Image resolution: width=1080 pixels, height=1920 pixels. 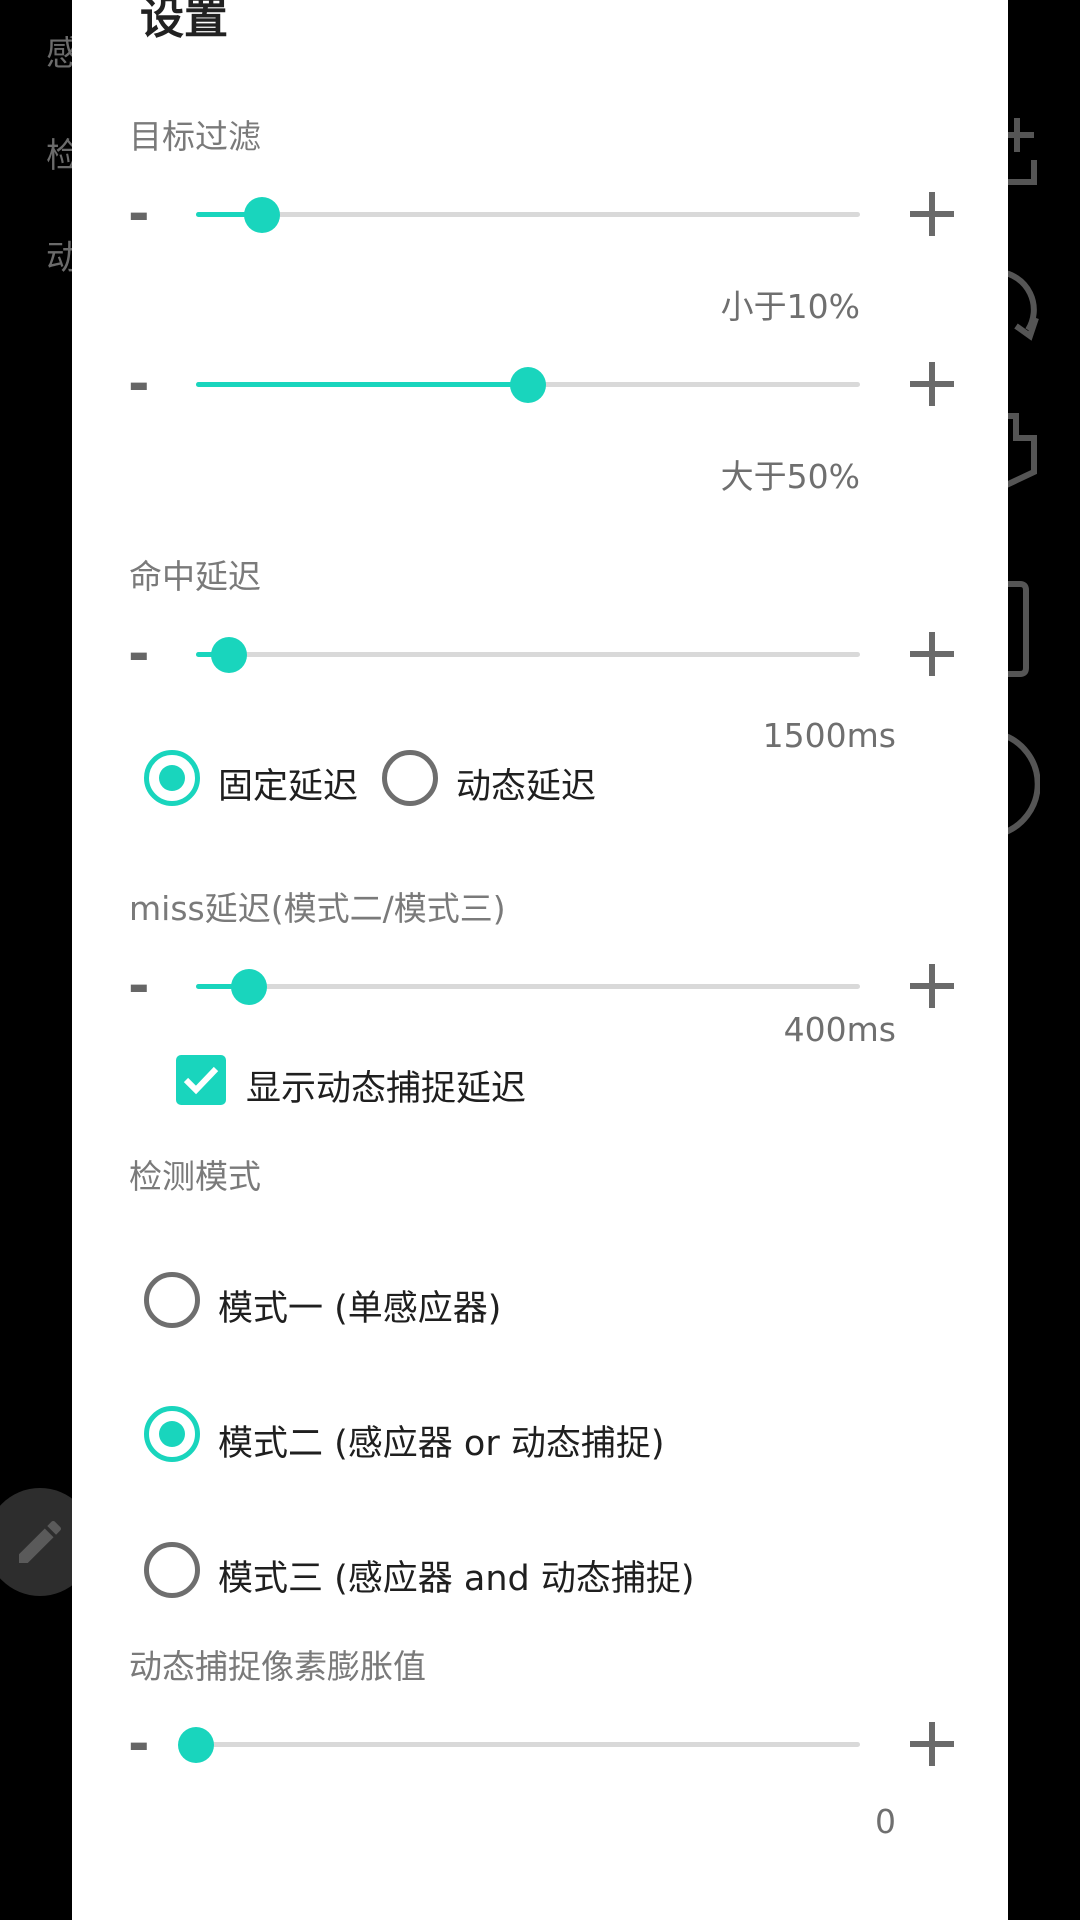 I want to click on show-dynamic-capture-delay-checkbox, so click(x=201, y=1080).